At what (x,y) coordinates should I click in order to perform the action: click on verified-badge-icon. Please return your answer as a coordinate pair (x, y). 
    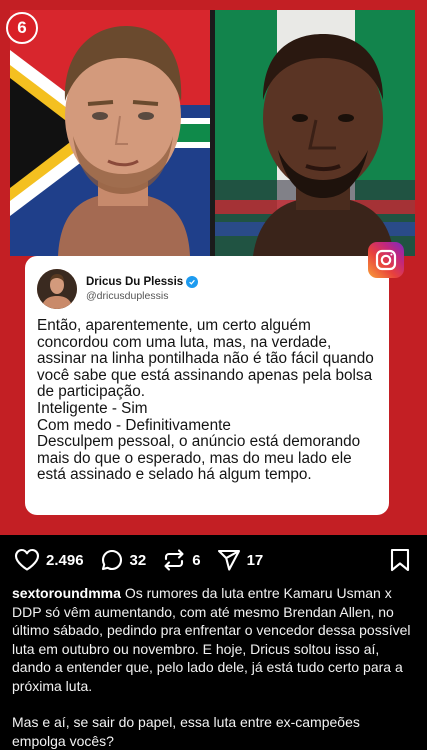
    Looking at the image, I should click on (192, 282).